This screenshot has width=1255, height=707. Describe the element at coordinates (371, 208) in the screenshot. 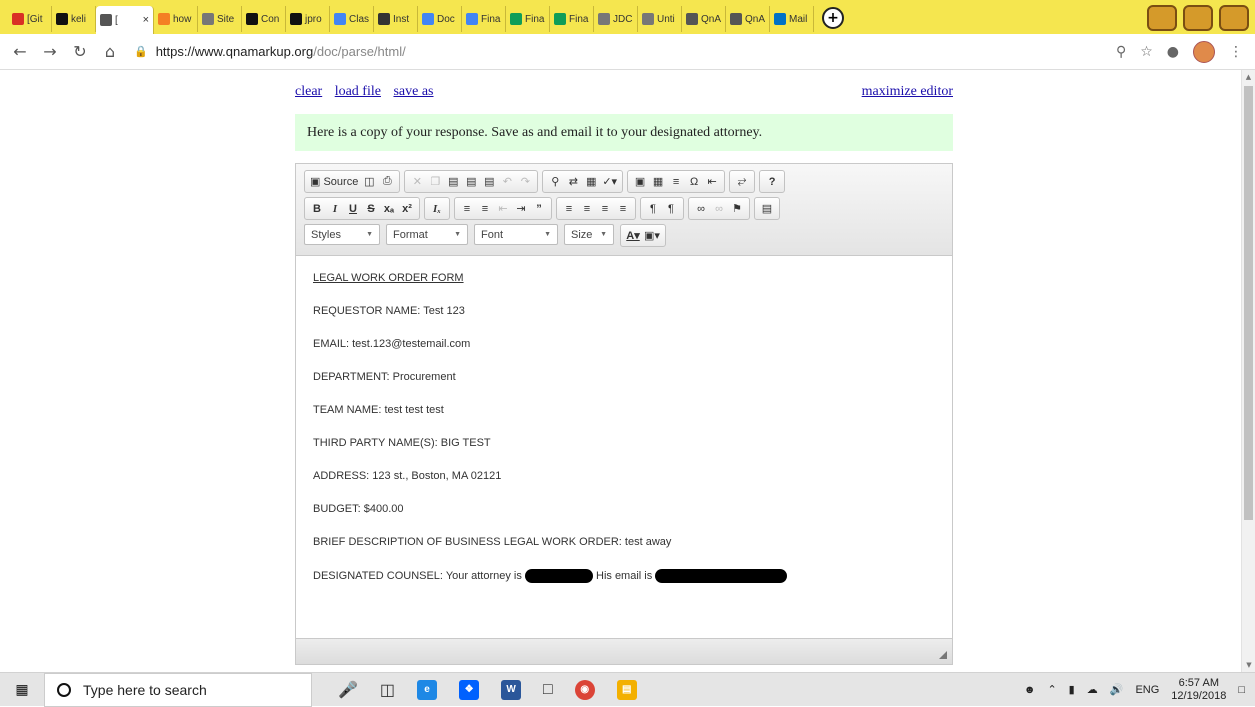

I see `strikethrough-icon: S` at that location.